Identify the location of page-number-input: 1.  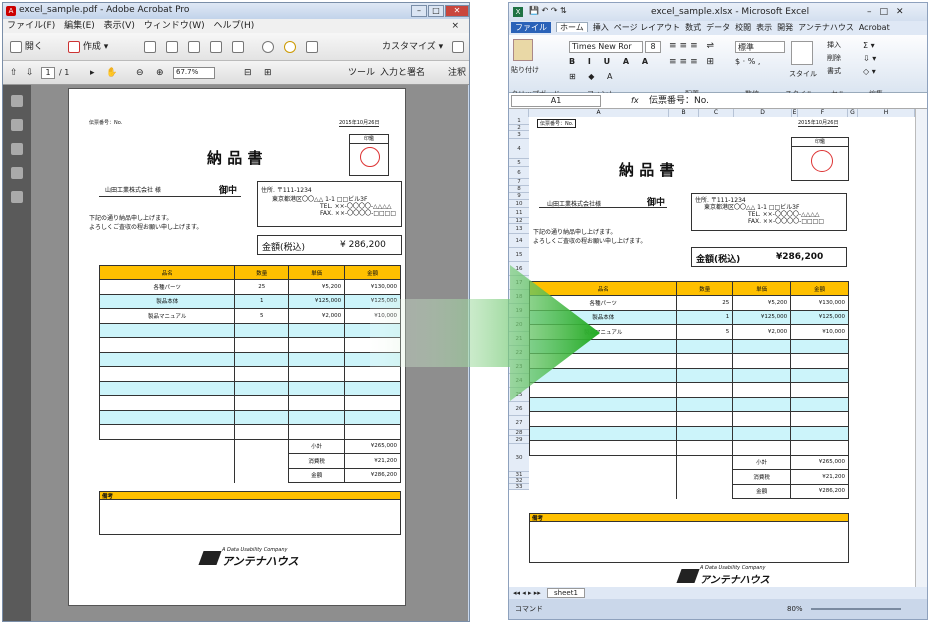
(48, 73).